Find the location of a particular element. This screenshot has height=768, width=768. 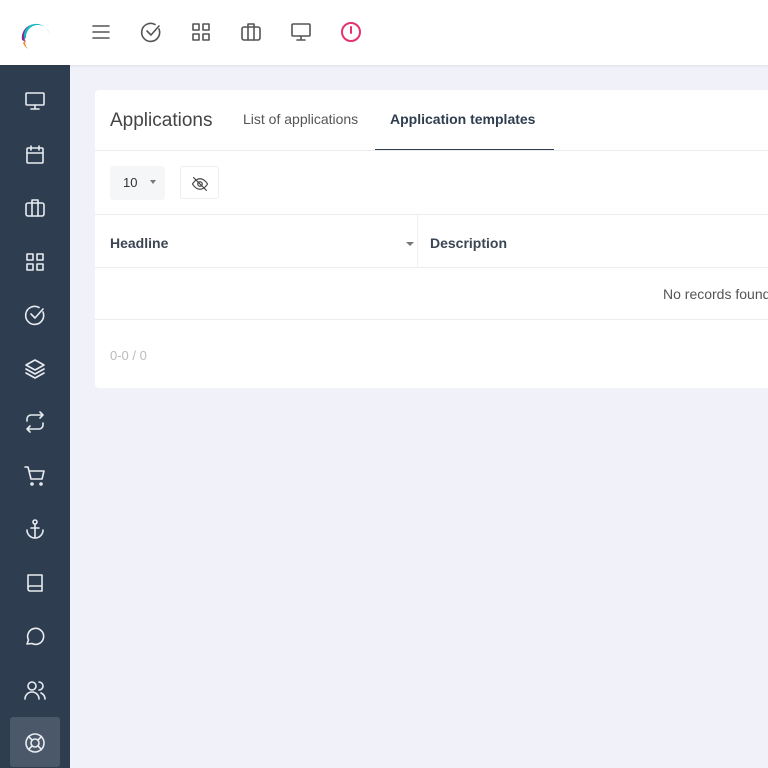

layers-icon is located at coordinates (35, 369).